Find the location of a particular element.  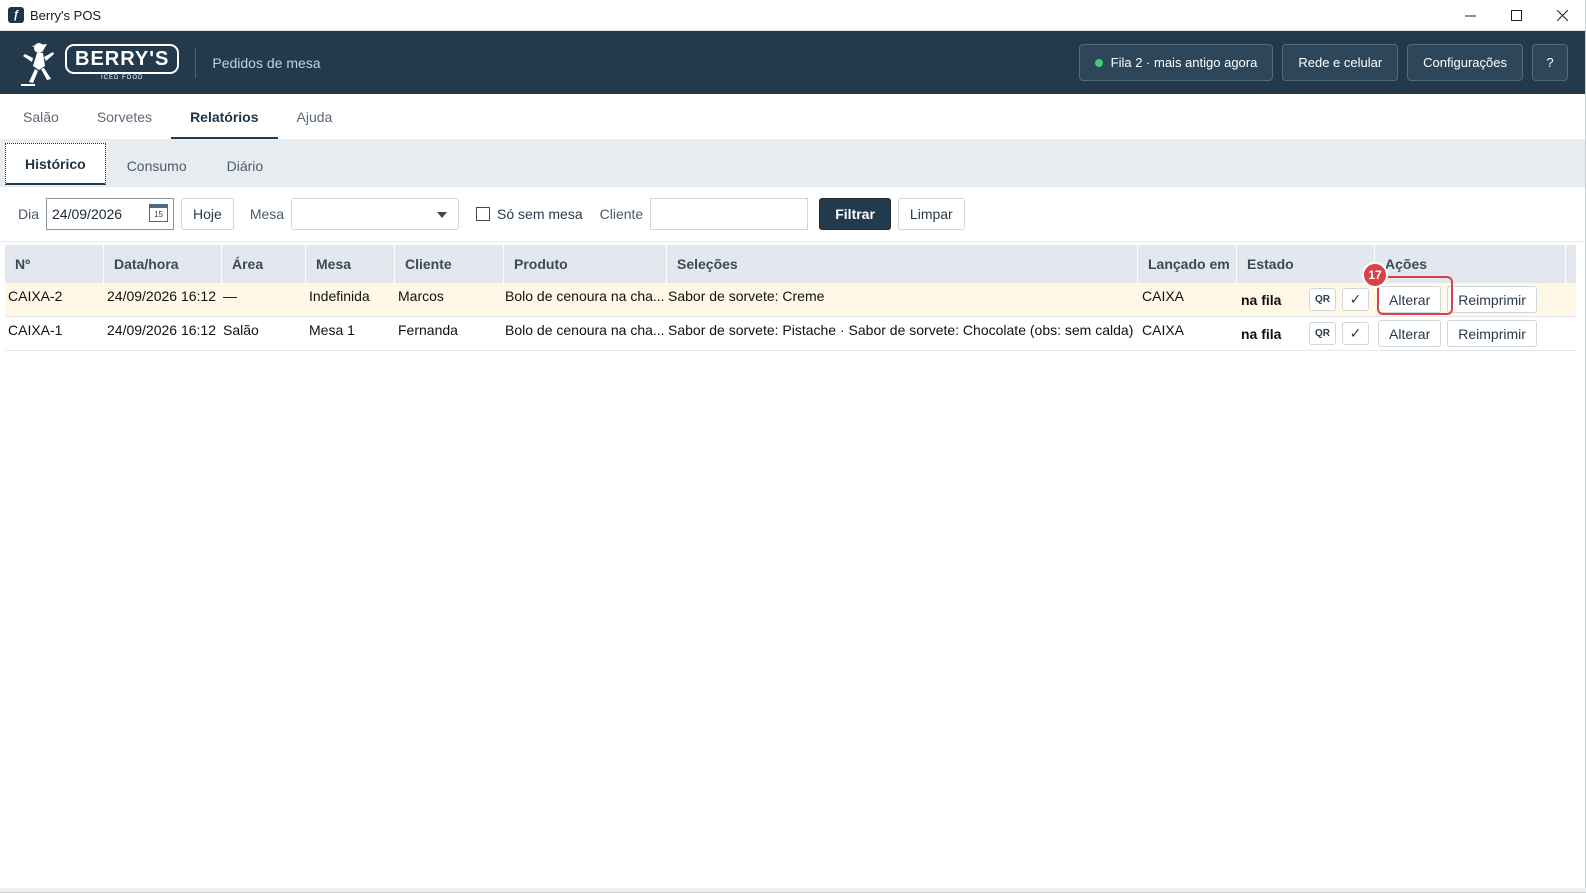

clear-button: Limpar is located at coordinates (931, 214).